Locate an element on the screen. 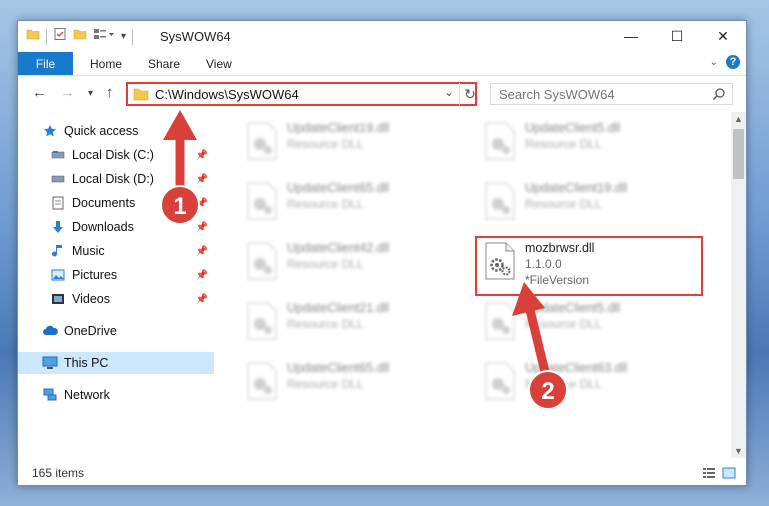  callout-1: 1 is located at coordinates (180, 205).